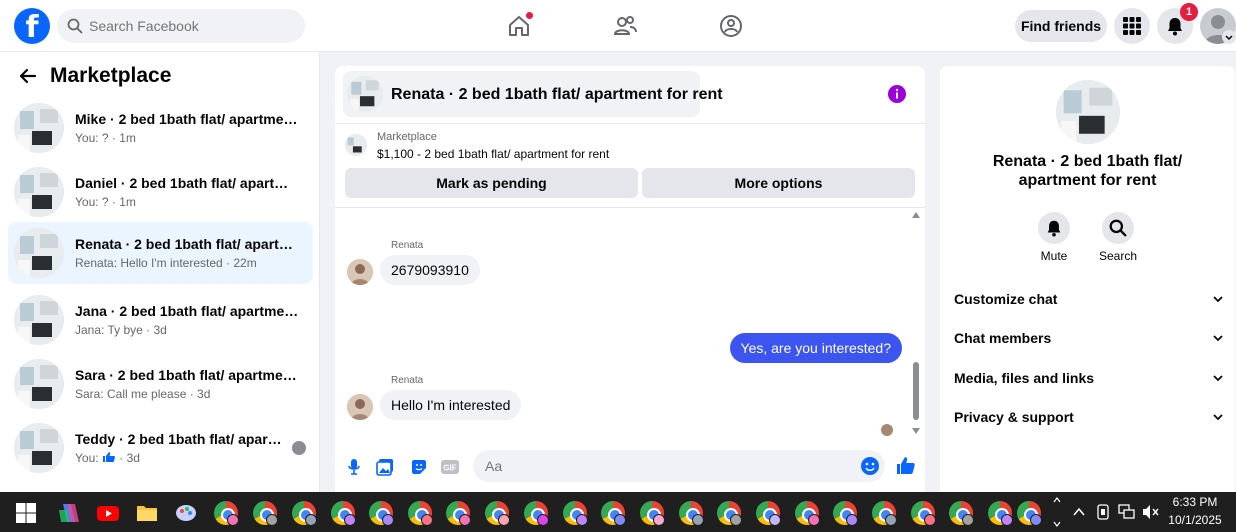 The width and height of the screenshot is (1236, 532). Describe the element at coordinates (147, 513) in the screenshot. I see `file-explorer-icon` at that location.